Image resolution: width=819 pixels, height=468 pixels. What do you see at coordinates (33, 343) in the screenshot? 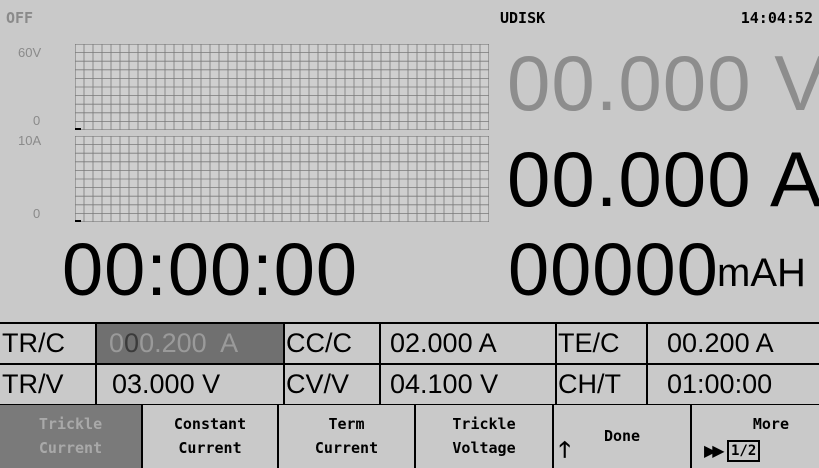
I see `param-label-trickle-current: TR/C` at bounding box center [33, 343].